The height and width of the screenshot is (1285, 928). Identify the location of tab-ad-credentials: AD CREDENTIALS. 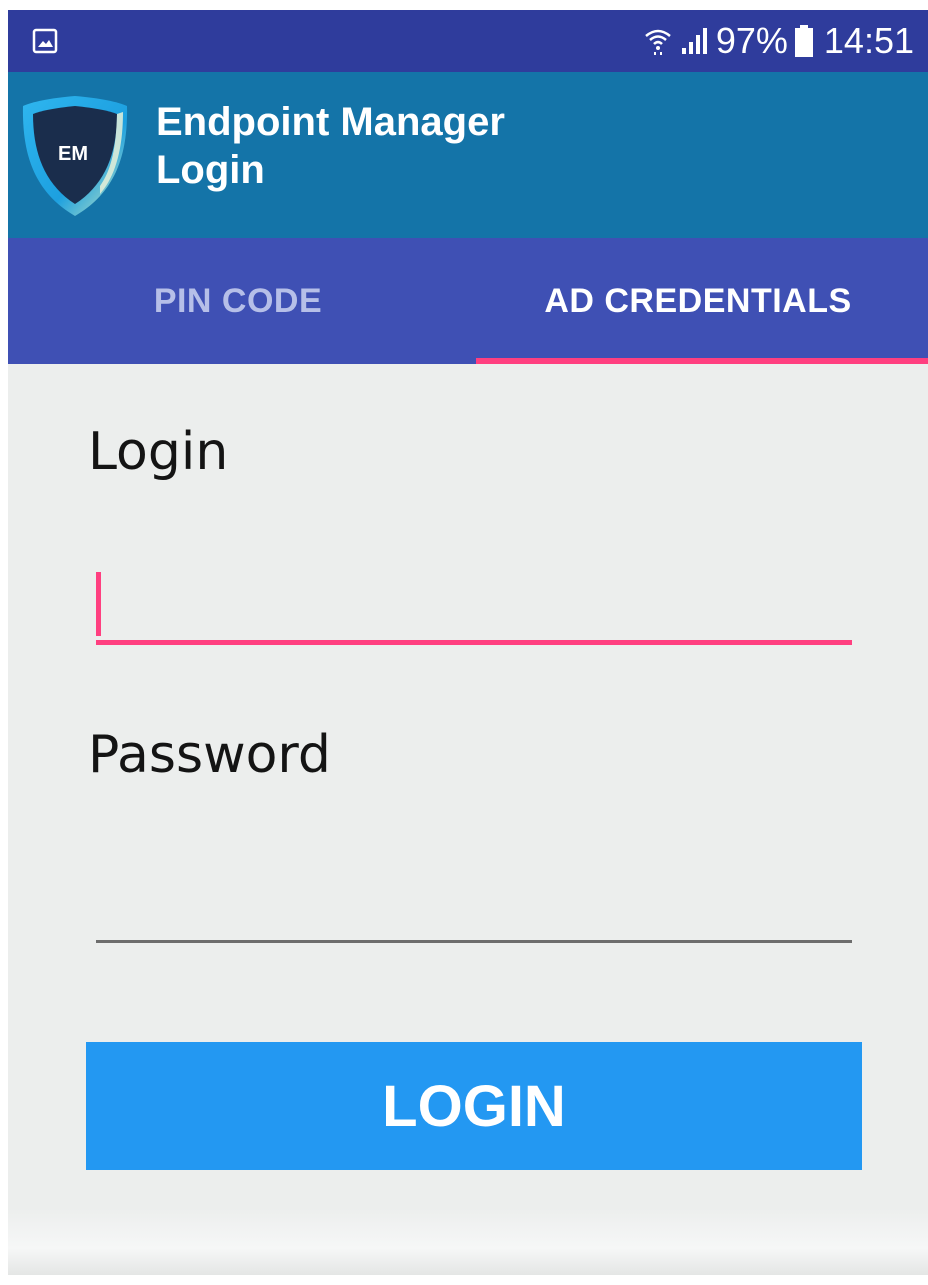
(698, 301).